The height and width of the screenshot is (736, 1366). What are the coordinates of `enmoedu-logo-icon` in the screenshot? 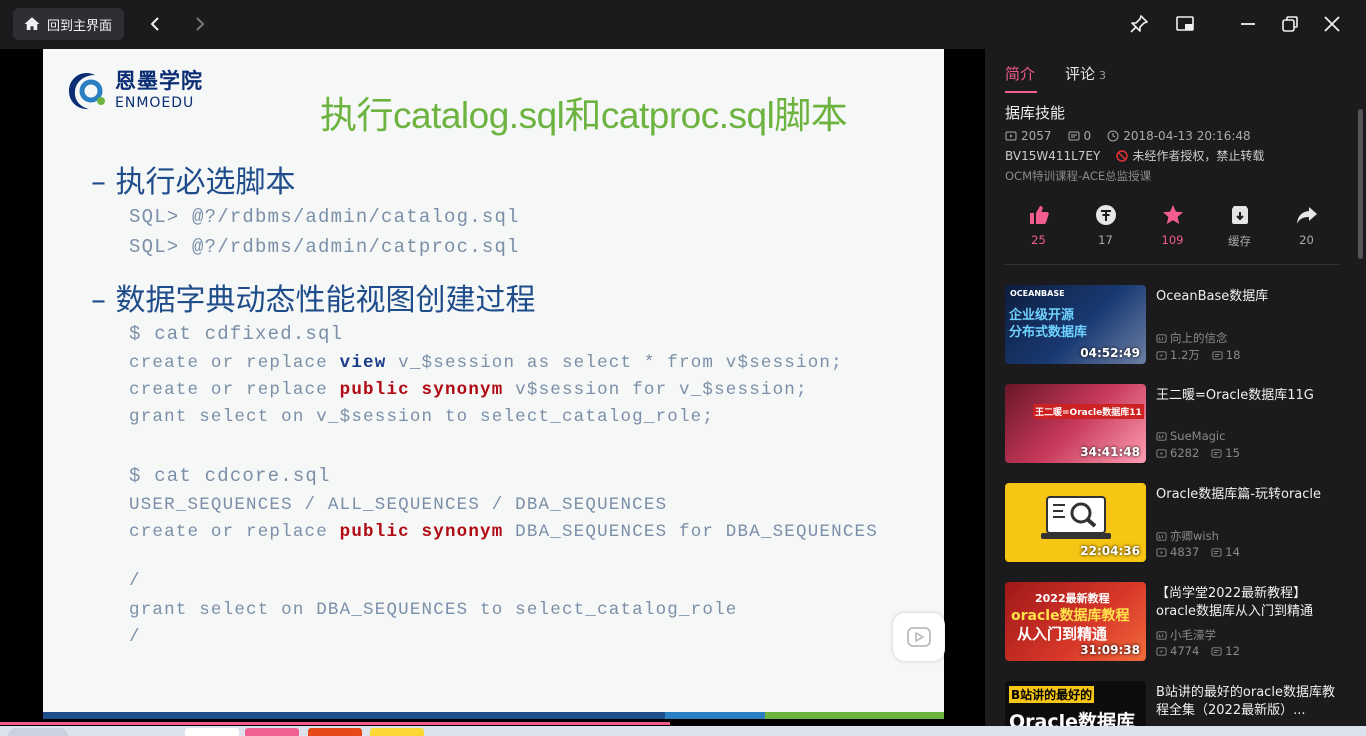 It's located at (87, 91).